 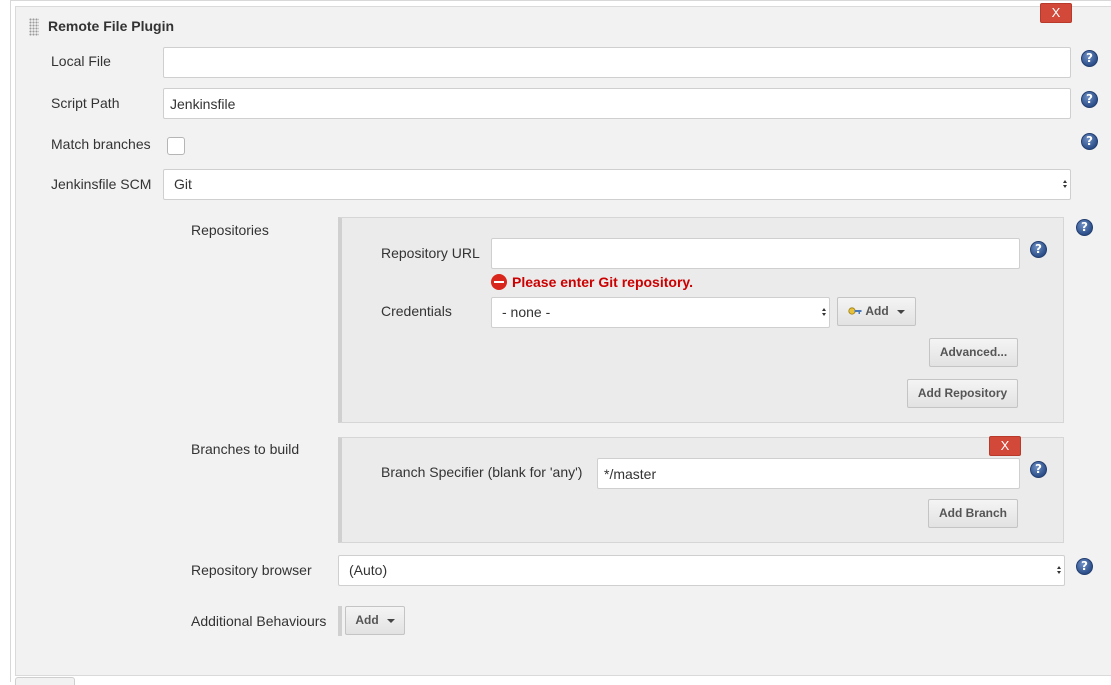 I want to click on drag-handle-icon, so click(x=34, y=27).